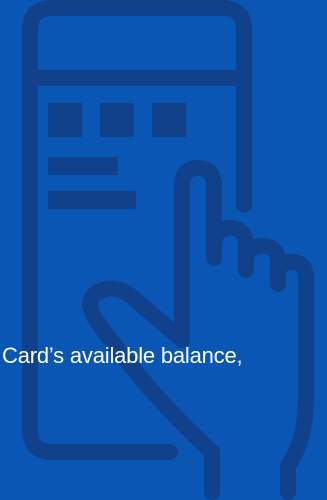 Image resolution: width=327 pixels, height=500 pixels. Describe the element at coordinates (122, 355) in the screenshot. I see `balance-caption: Card’s available balance,` at that location.